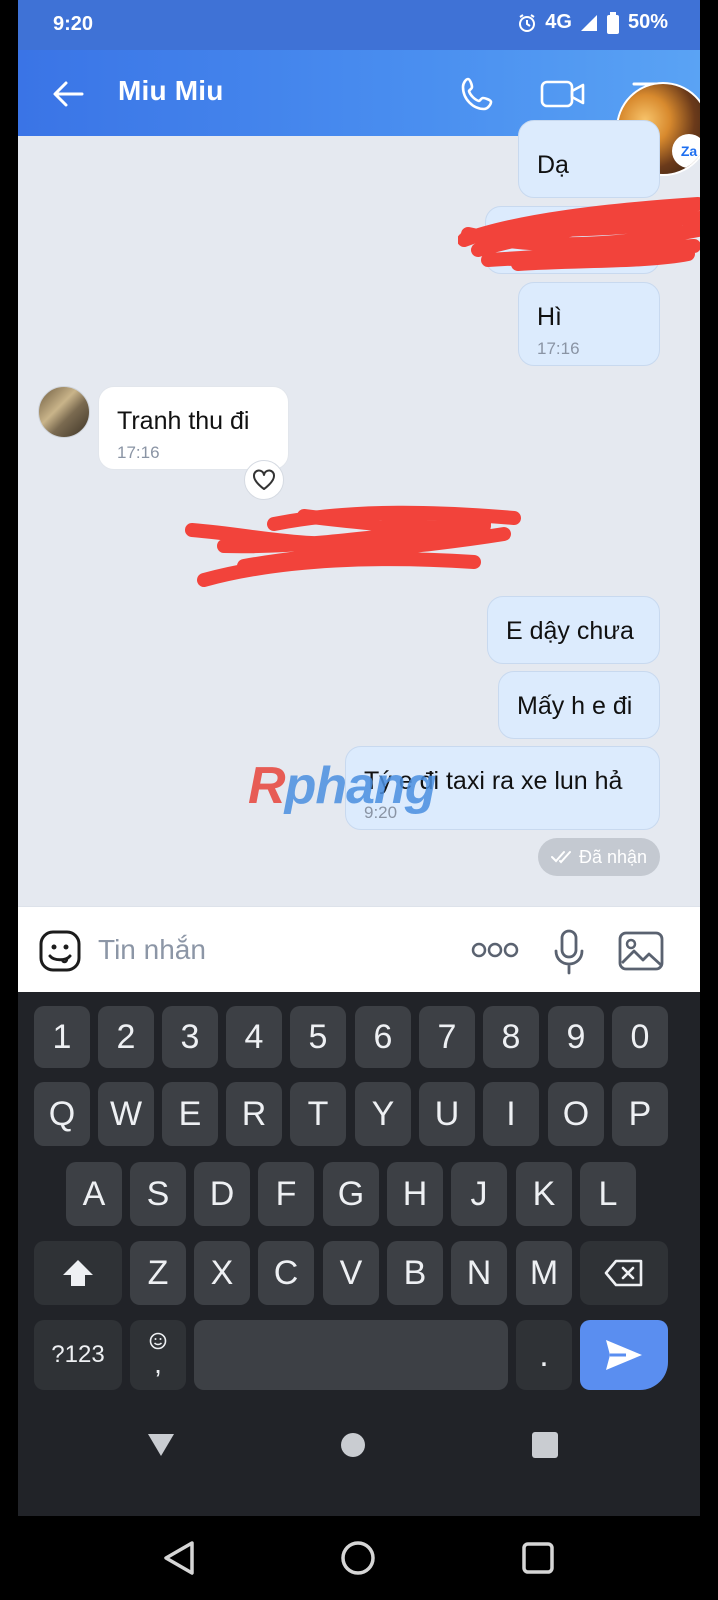  What do you see at coordinates (612, 22) in the screenshot?
I see `battery-icon` at bounding box center [612, 22].